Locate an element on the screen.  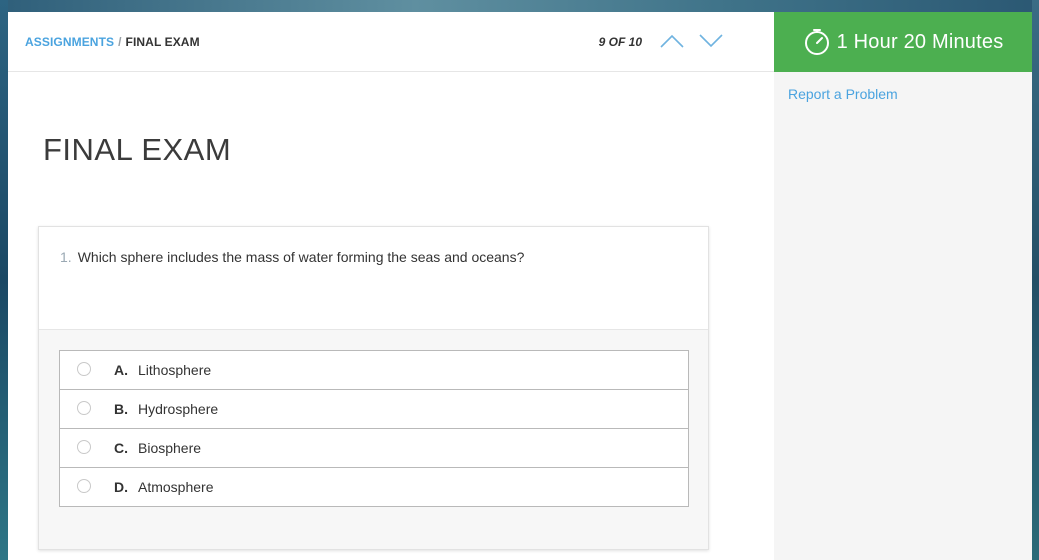
stopwatch-icon is located at coordinates (816, 42).